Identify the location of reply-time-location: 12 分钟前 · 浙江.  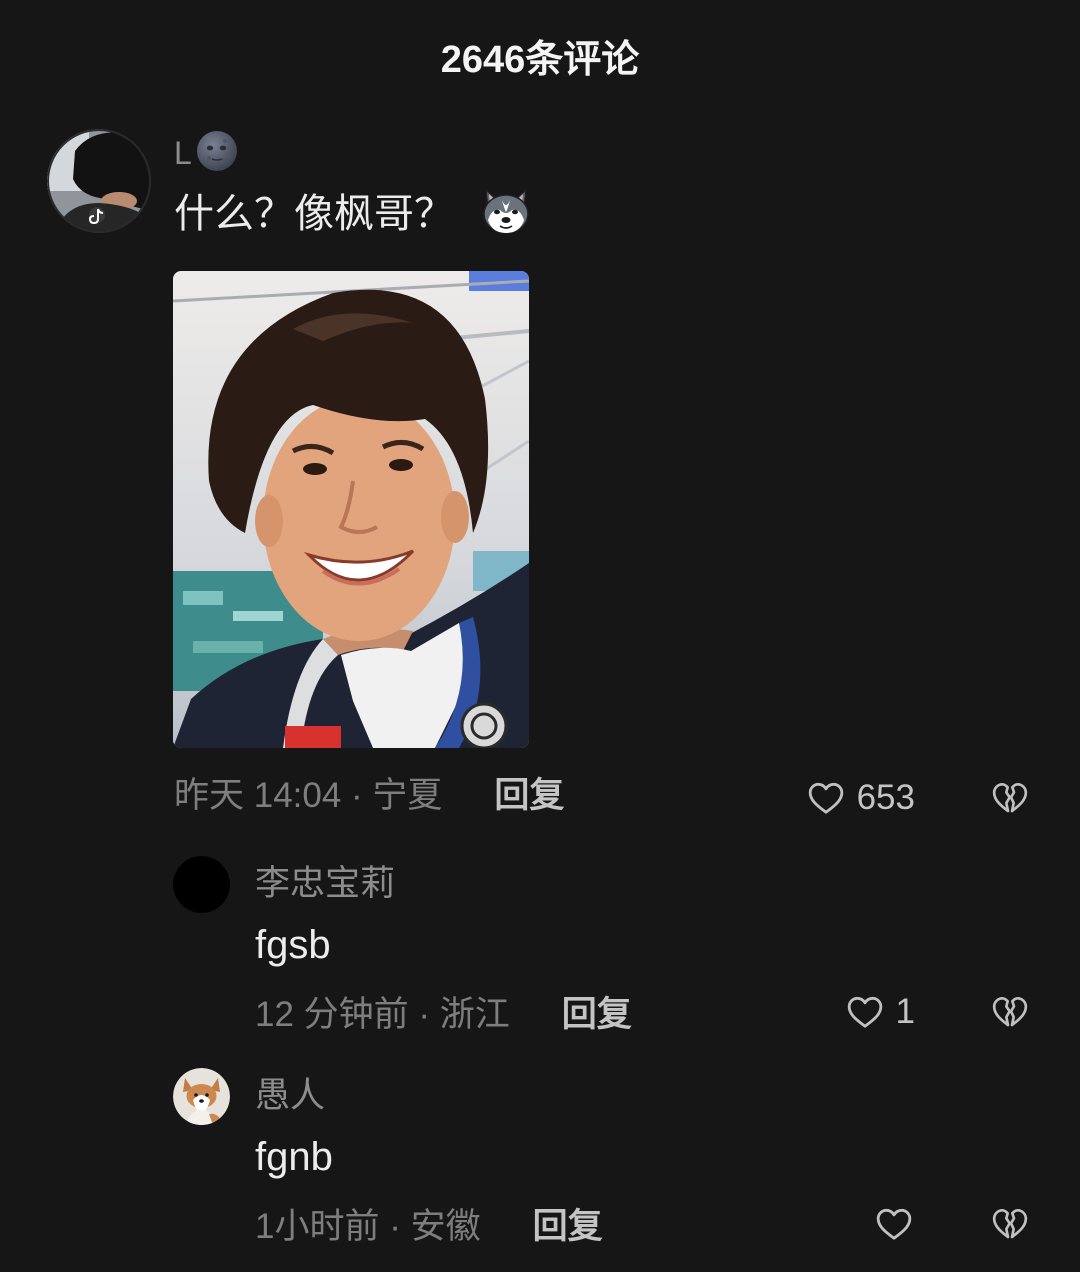
(382, 1014).